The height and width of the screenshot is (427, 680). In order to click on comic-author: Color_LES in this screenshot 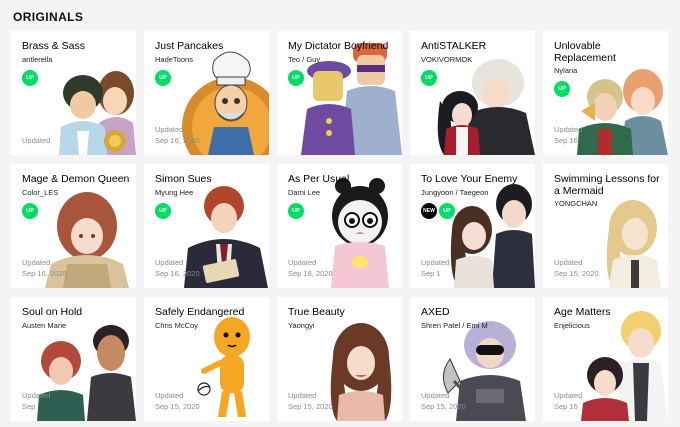, I will do `click(40, 192)`.